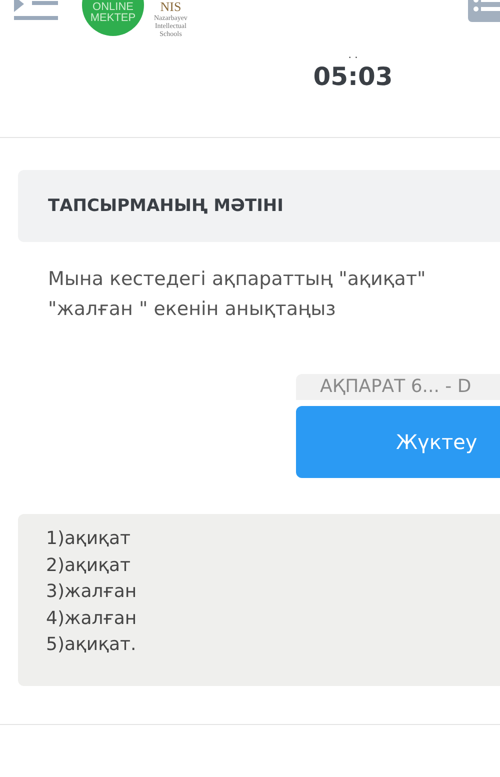 The width and height of the screenshot is (500, 777). What do you see at coordinates (192, 309) in the screenshot?
I see `question-text: "жалған " екенін анықтаңыз` at bounding box center [192, 309].